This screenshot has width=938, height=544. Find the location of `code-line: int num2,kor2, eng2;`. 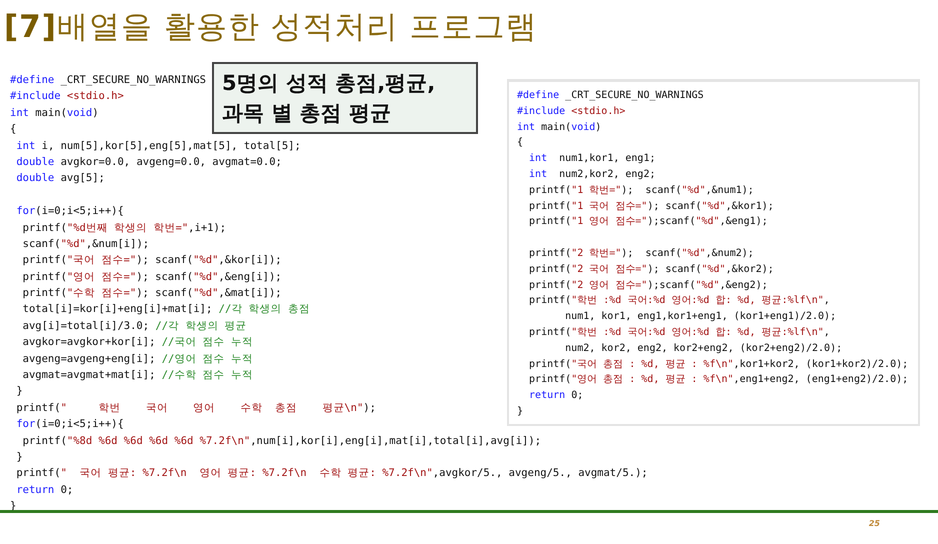

code-line: int num2,kor2, eng2; is located at coordinates (592, 175).